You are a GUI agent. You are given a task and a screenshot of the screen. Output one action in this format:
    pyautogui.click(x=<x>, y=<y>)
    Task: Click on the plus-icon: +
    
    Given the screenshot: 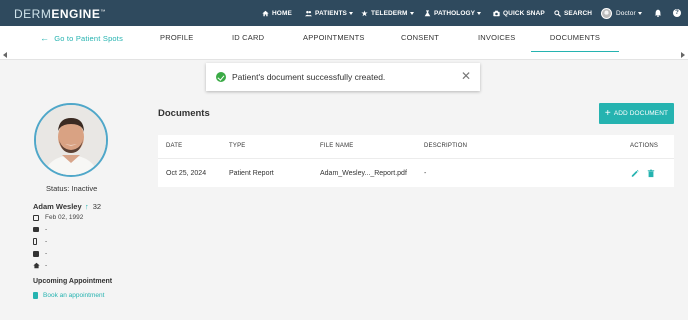 What is the action you would take?
    pyautogui.click(x=607, y=113)
    